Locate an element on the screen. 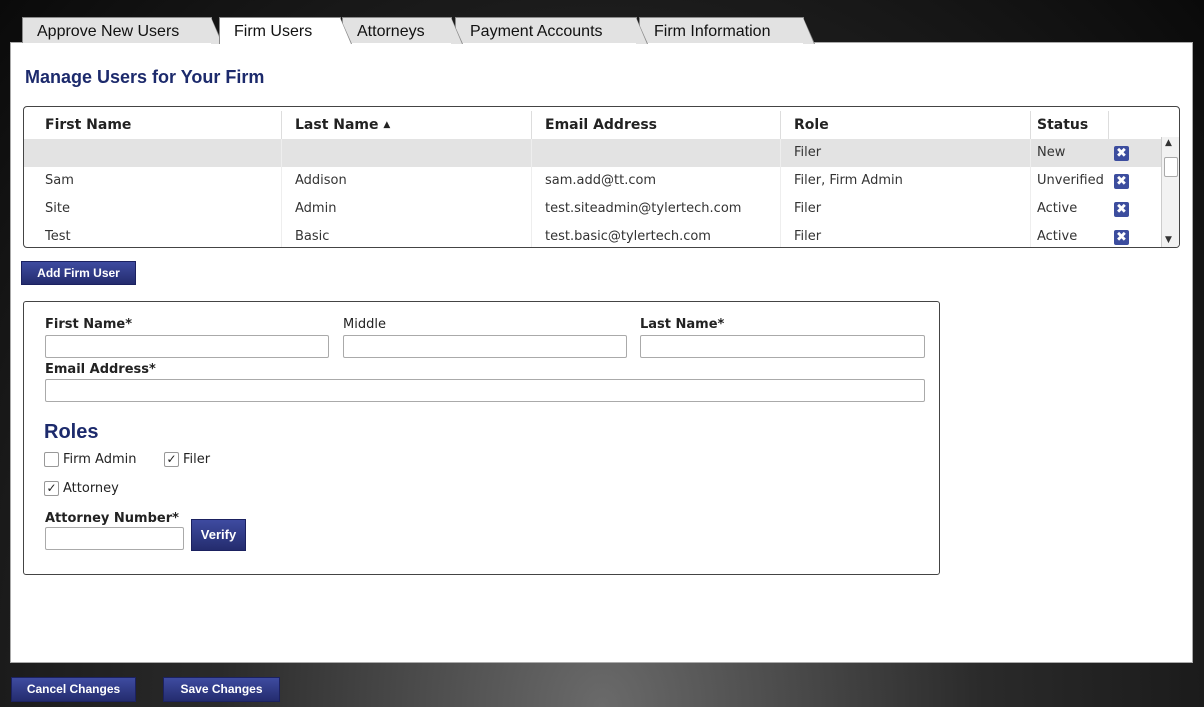  add-firm-user-button: Add Firm User is located at coordinates (78, 273).